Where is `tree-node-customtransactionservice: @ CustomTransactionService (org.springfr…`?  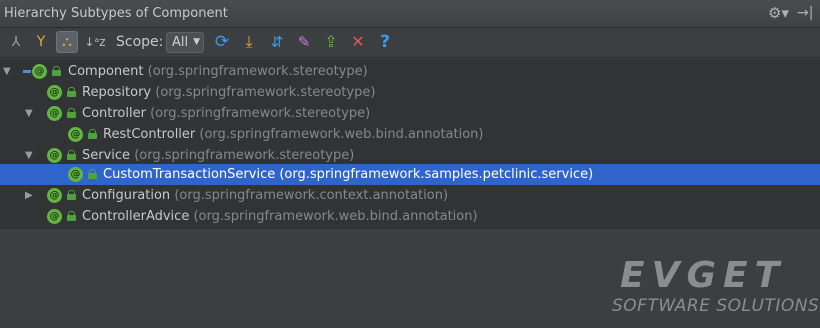 tree-node-customtransactionservice: @ CustomTransactionService (org.springfr… is located at coordinates (410, 174).